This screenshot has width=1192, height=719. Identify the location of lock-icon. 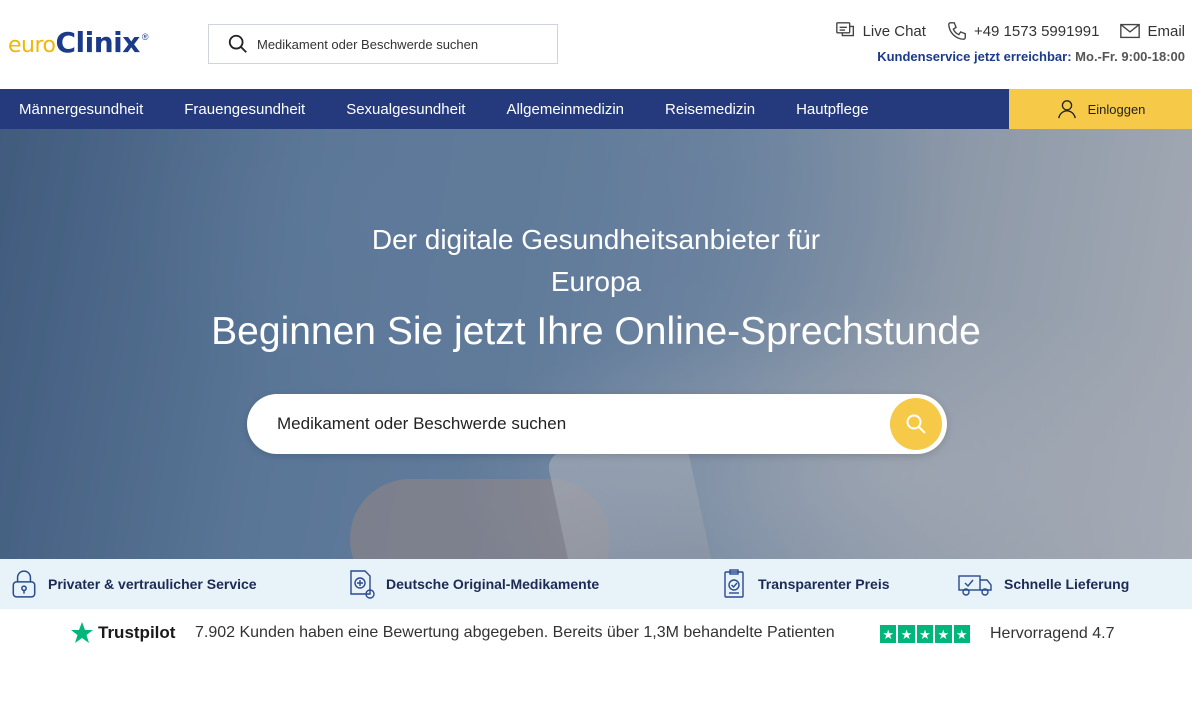
(24, 584).